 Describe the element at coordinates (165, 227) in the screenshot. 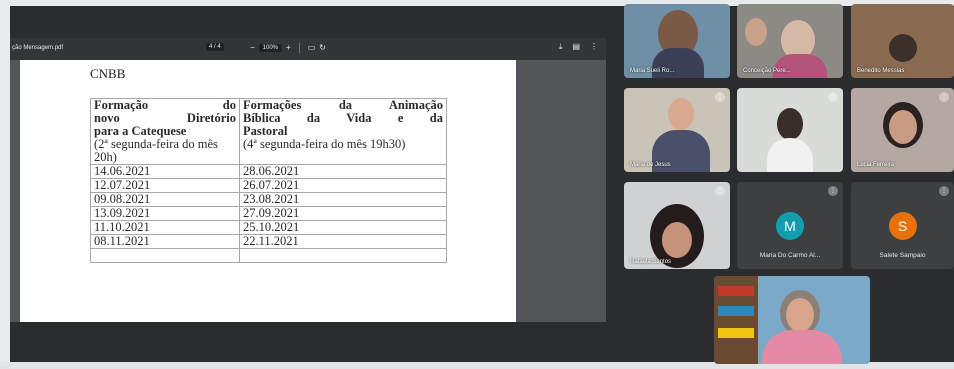

I see `table-cell: 11.10.2021` at that location.